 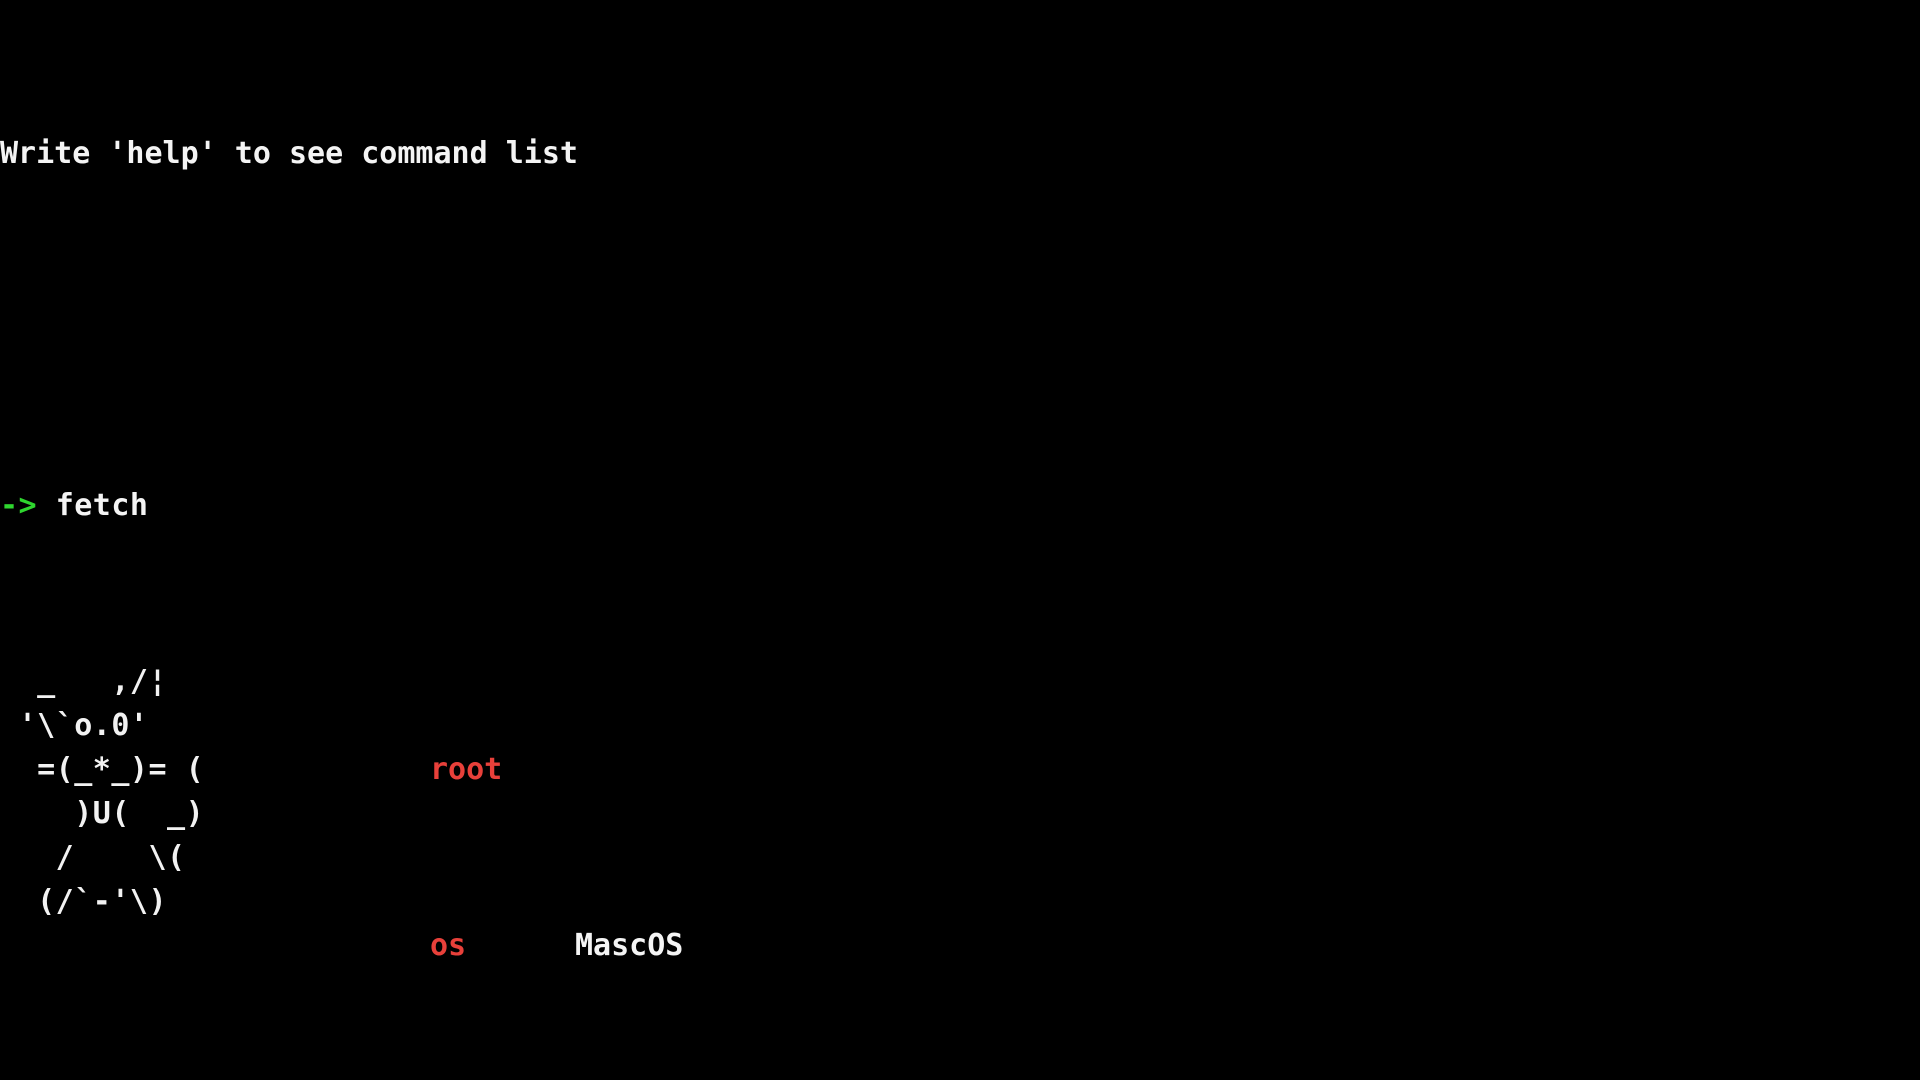 I want to click on ascii-art-line-2: '\`o.0', so click(x=74, y=725).